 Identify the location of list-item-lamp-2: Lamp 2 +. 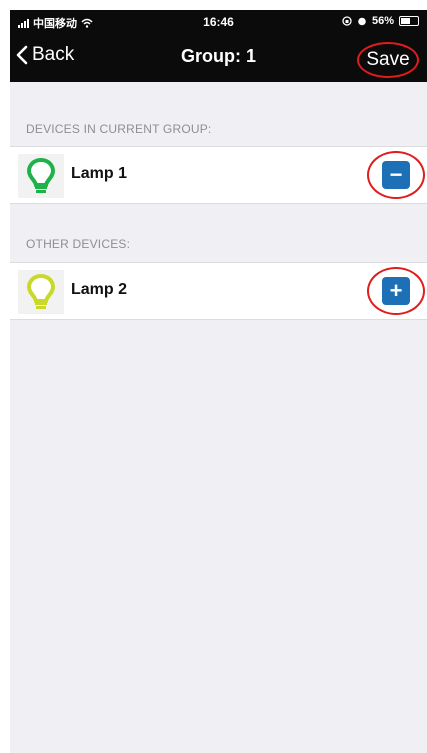
(218, 291).